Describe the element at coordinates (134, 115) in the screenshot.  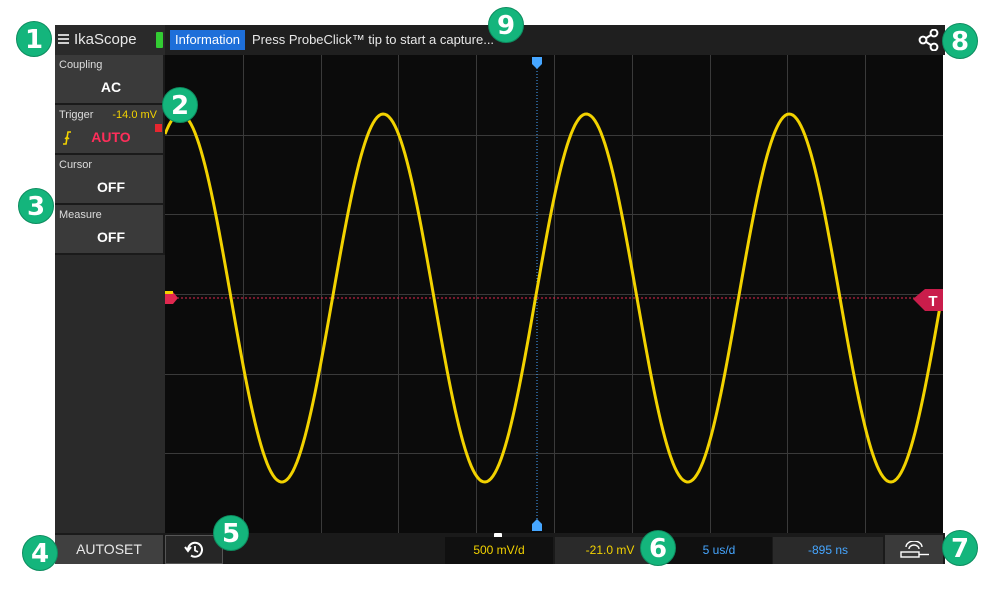
I see `trigger-level: -14.0 mV` at that location.